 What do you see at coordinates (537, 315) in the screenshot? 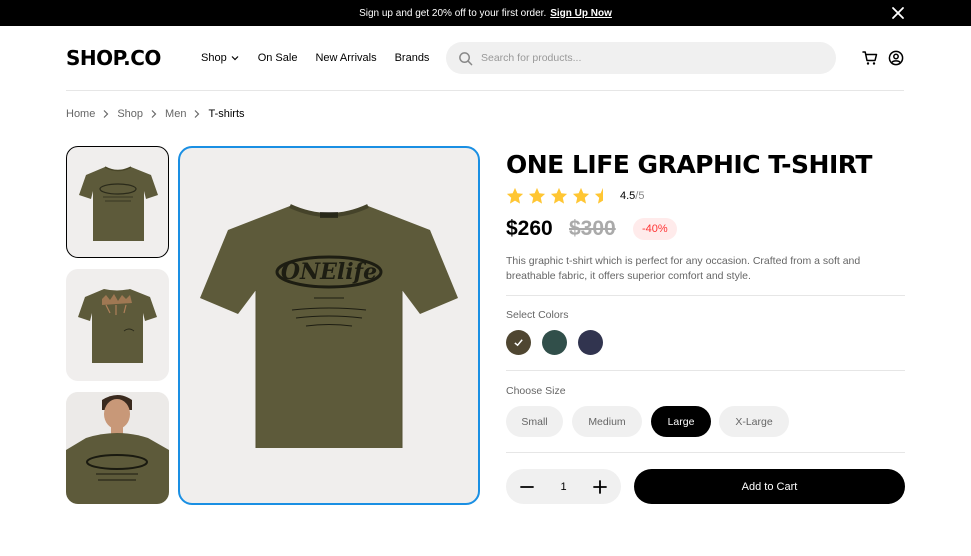
I see `colors-label: Select Colors` at bounding box center [537, 315].